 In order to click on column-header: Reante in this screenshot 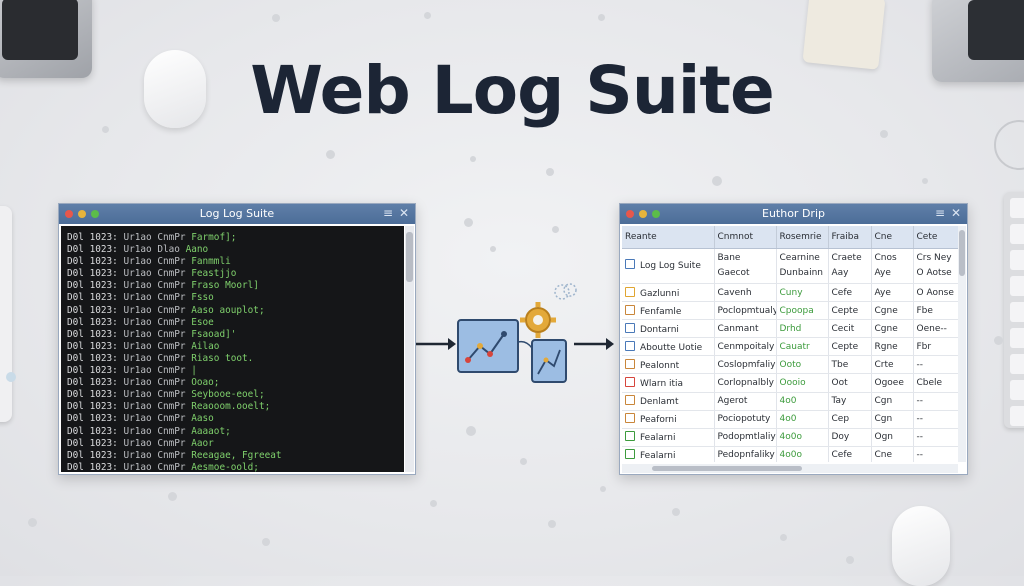, I will do `click(668, 237)`.